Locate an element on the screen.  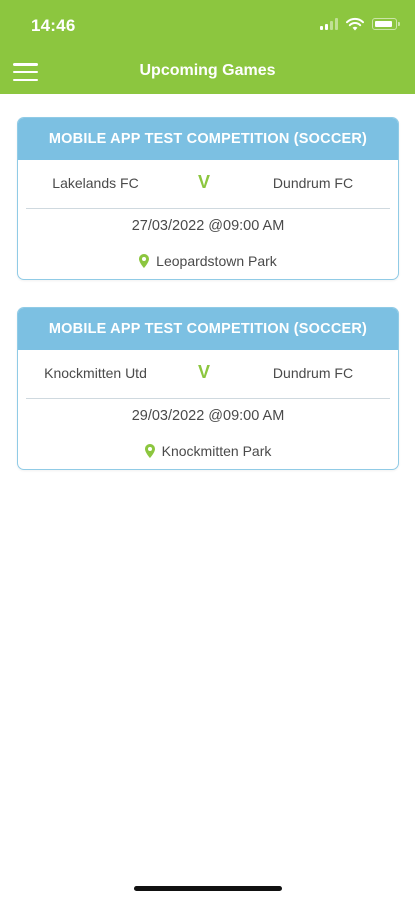
page-title: Upcoming Games is located at coordinates (207, 70).